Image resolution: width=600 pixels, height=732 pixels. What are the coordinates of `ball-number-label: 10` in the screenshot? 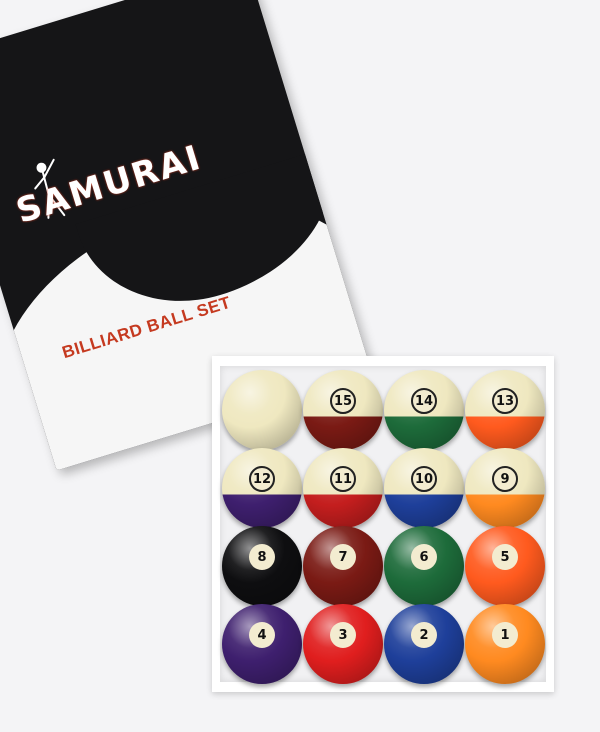 It's located at (424, 479).